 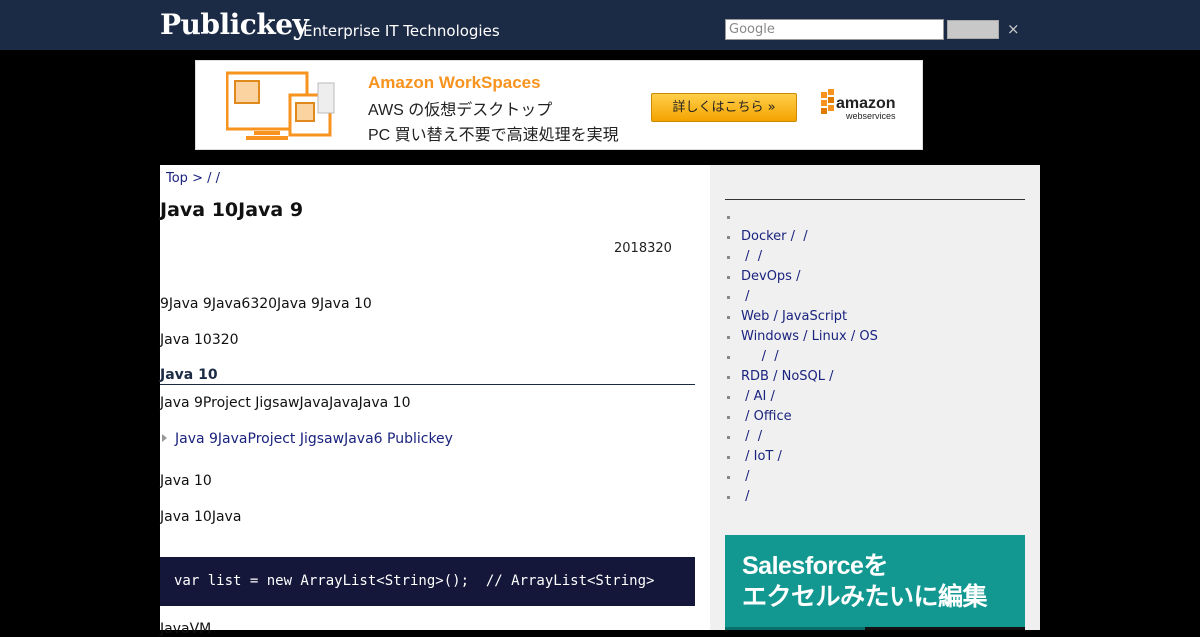 I want to click on aws-logo-icon: amazon webservices, so click(x=858, y=105).